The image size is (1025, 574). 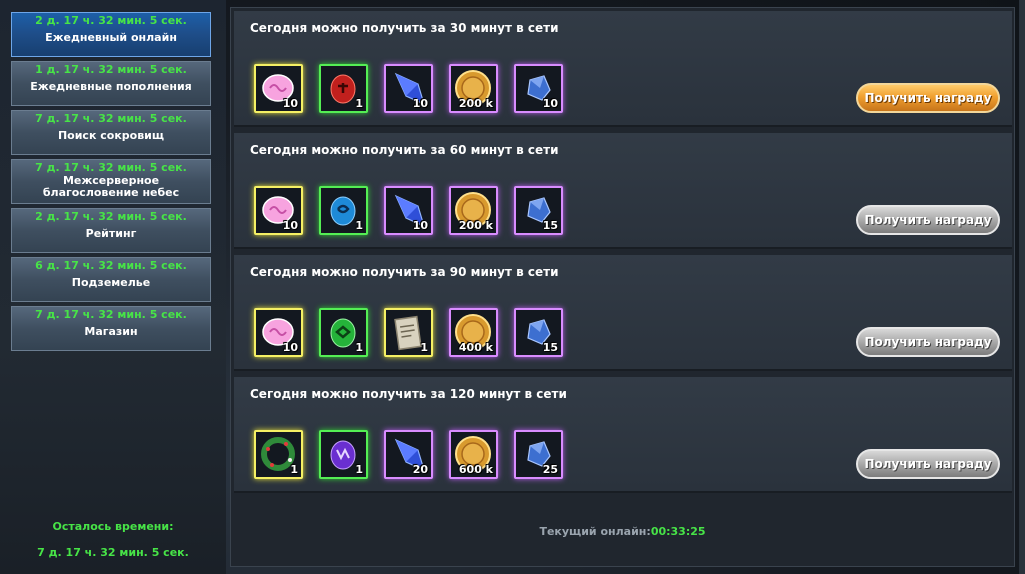 What do you see at coordinates (538, 454) in the screenshot?
I see `reward-slot-blue-ore: 25` at bounding box center [538, 454].